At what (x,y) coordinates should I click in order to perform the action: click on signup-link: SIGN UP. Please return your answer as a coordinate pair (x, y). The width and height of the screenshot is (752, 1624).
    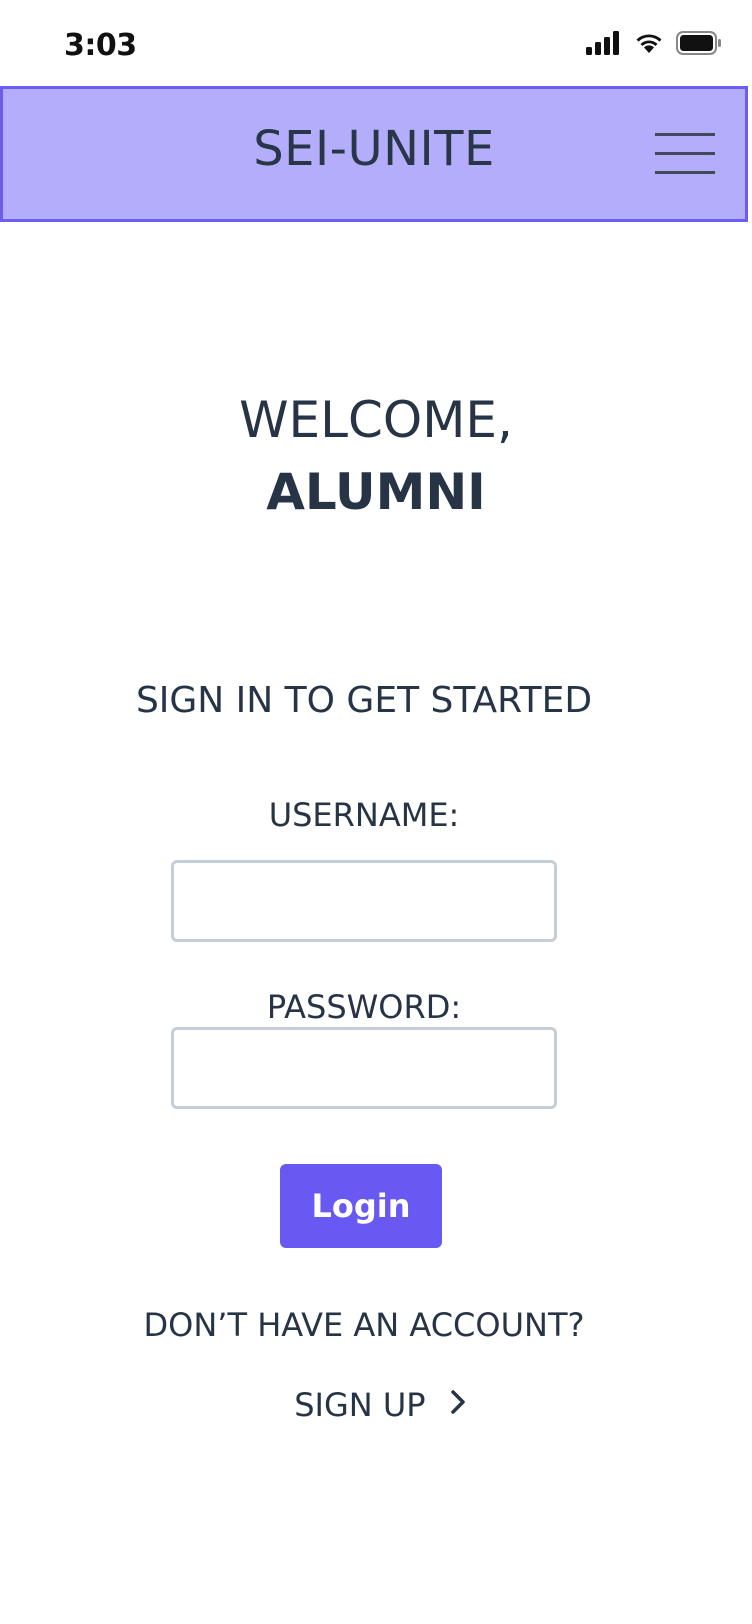
    Looking at the image, I should click on (376, 1406).